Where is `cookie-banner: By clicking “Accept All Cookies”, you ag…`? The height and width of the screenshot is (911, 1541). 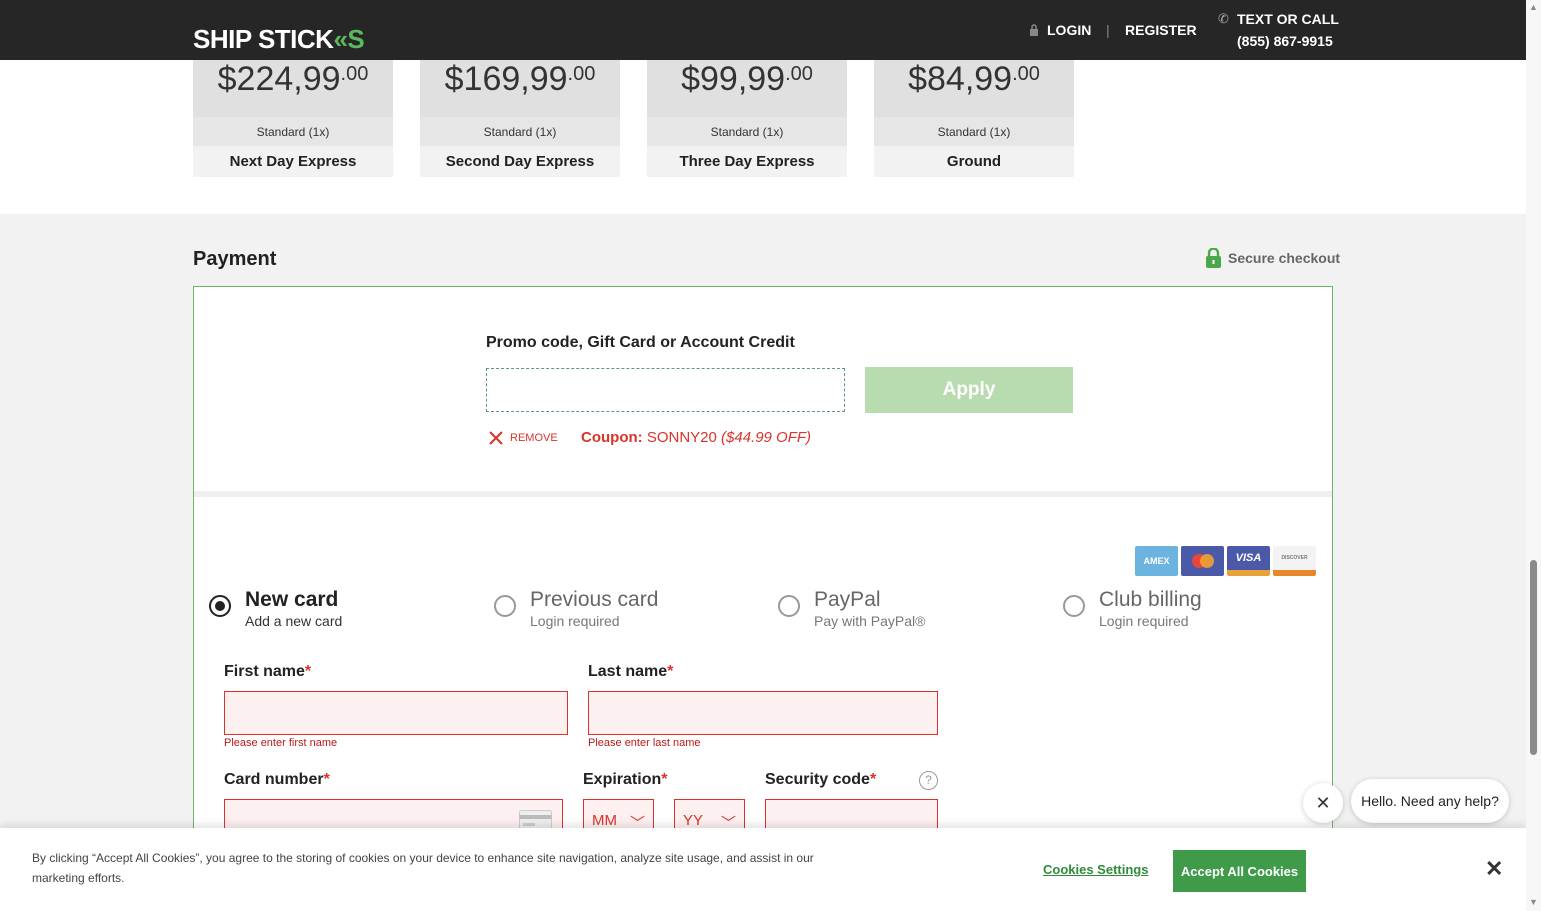 cookie-banner: By clicking “Accept All Cookies”, you ag… is located at coordinates (763, 869).